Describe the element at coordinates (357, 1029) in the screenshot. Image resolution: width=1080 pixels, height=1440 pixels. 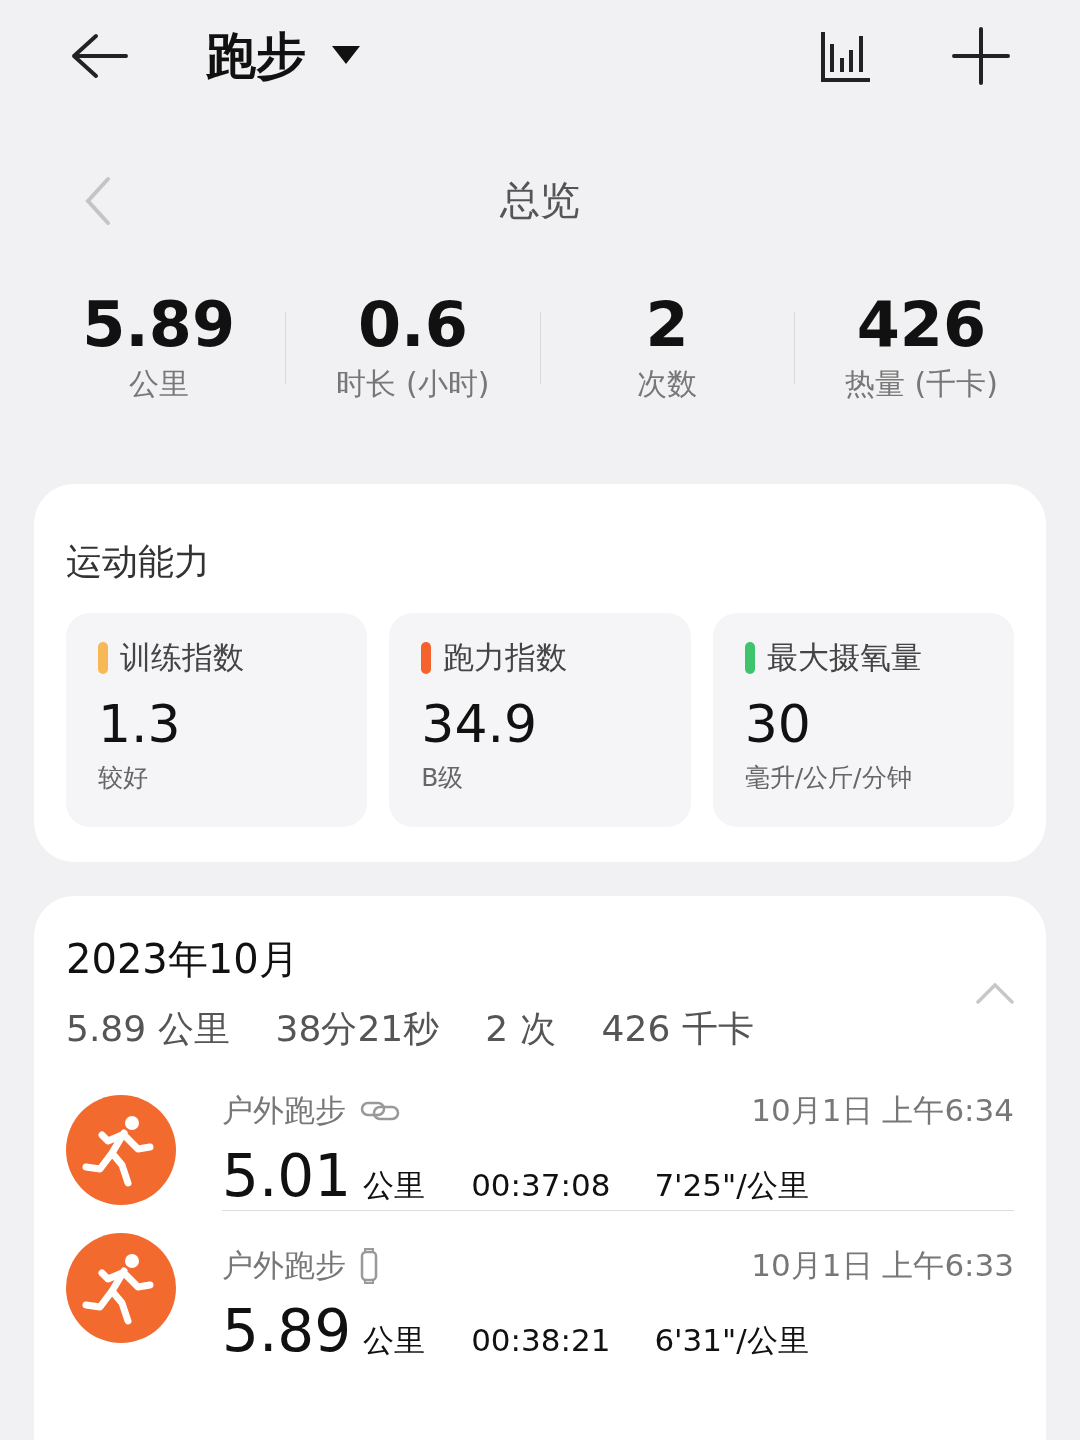
I see `summary-item: 38分21秒` at that location.